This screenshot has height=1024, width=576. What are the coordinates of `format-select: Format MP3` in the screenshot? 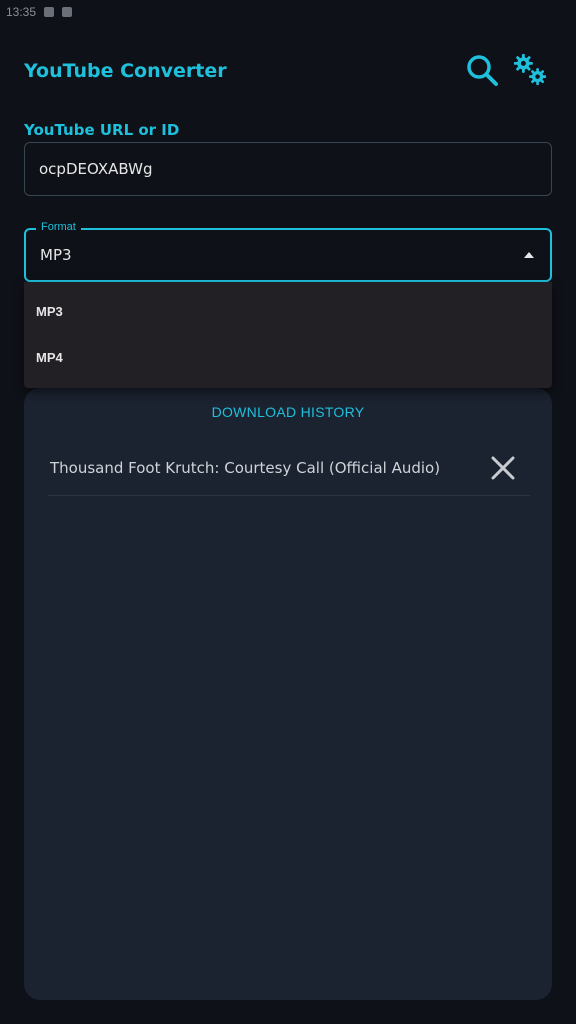 It's located at (288, 251).